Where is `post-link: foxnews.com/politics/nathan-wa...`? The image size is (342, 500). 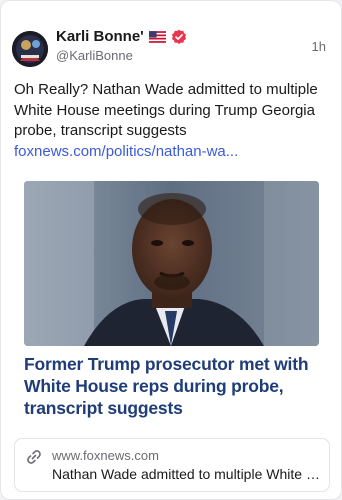 post-link: foxnews.com/politics/nathan-wa... is located at coordinates (126, 151).